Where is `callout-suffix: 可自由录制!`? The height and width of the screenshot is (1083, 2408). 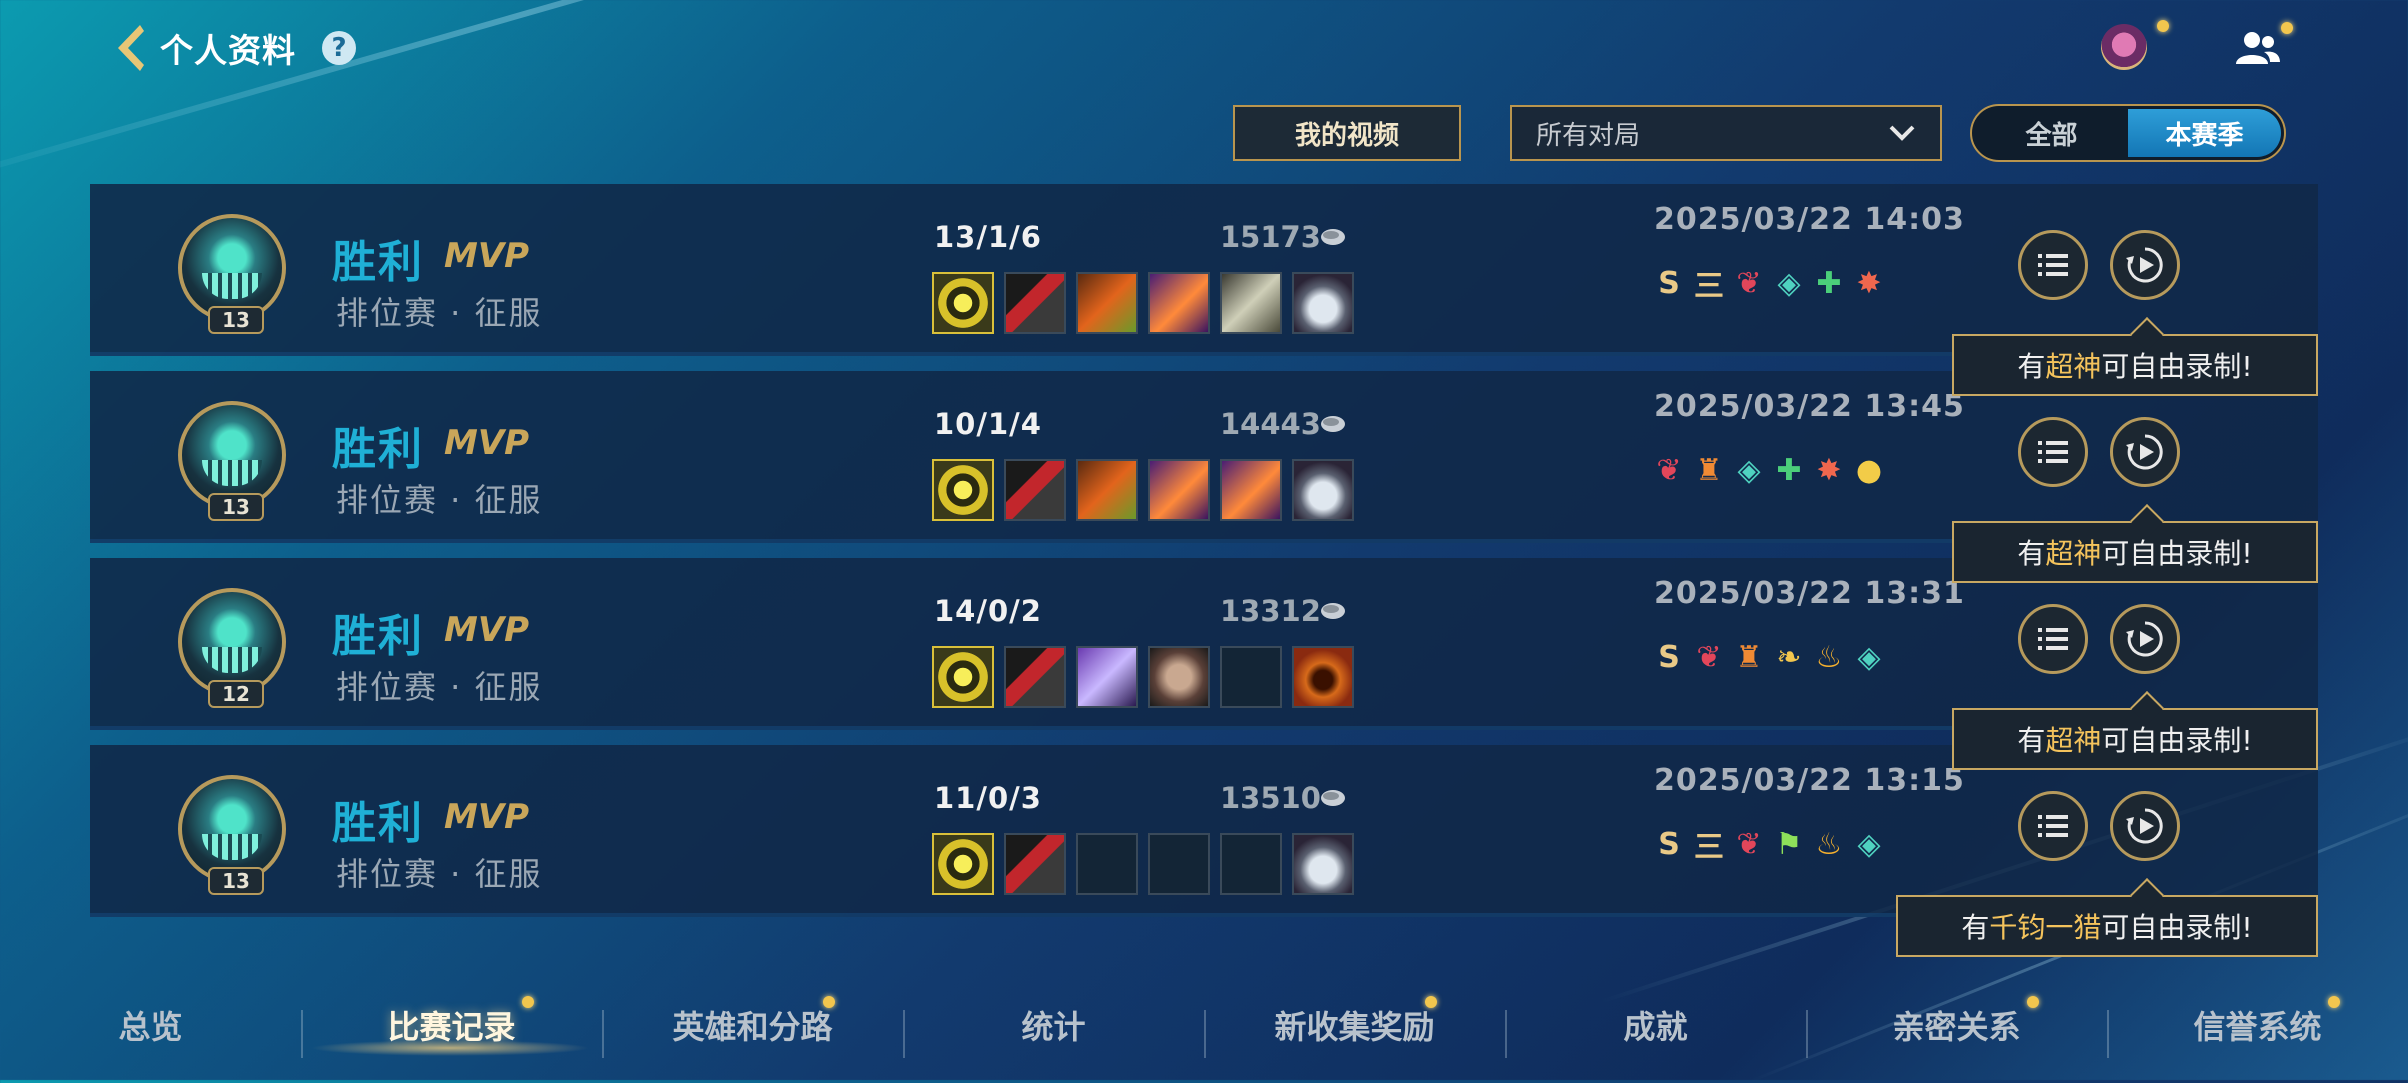
callout-suffix: 可自由录制! is located at coordinates (2177, 740).